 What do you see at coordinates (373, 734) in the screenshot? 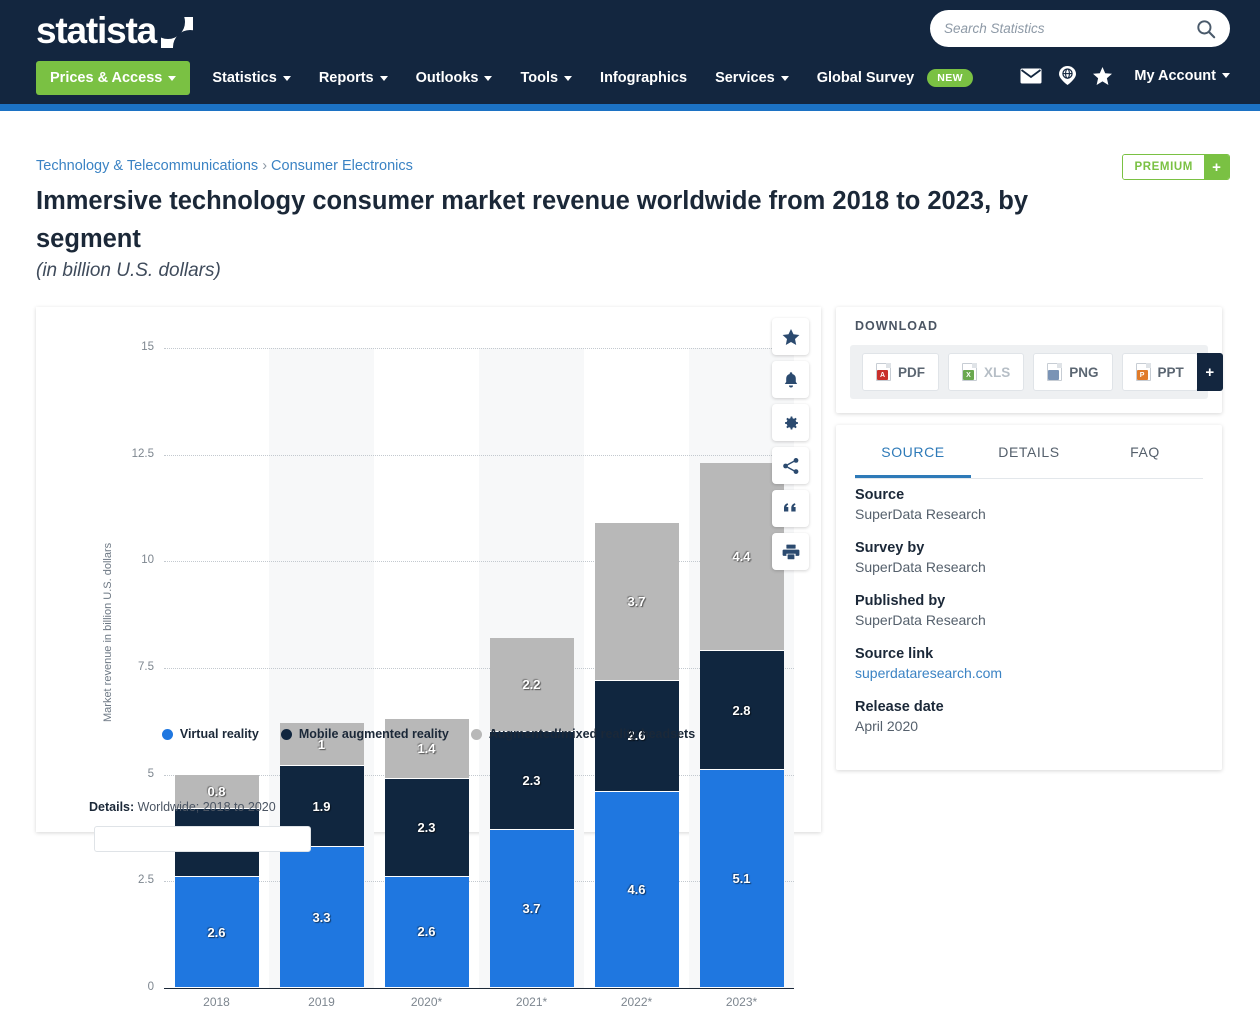
I see `legend-label: Mobile augmented reality` at bounding box center [373, 734].